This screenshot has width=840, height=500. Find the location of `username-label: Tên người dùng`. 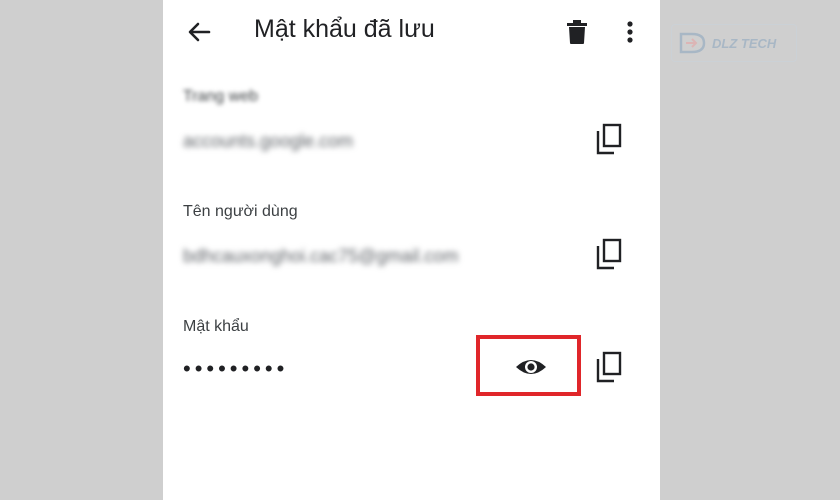

username-label: Tên người dùng is located at coordinates (240, 211).